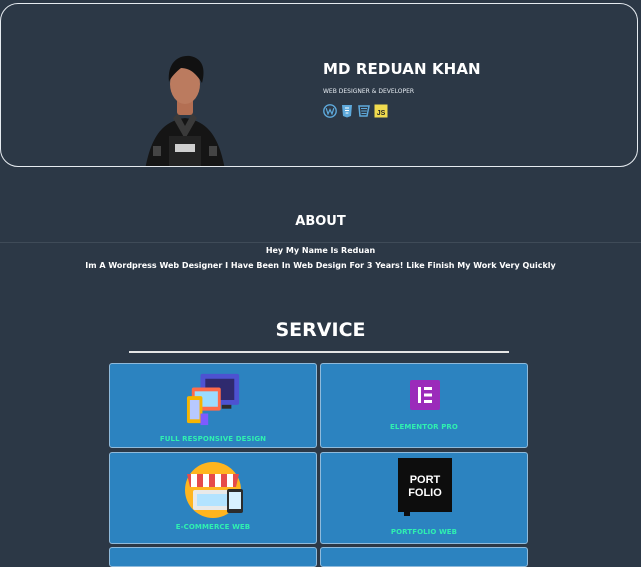  Describe the element at coordinates (425, 493) in the screenshot. I see `svg-text: FOLIO` at that location.